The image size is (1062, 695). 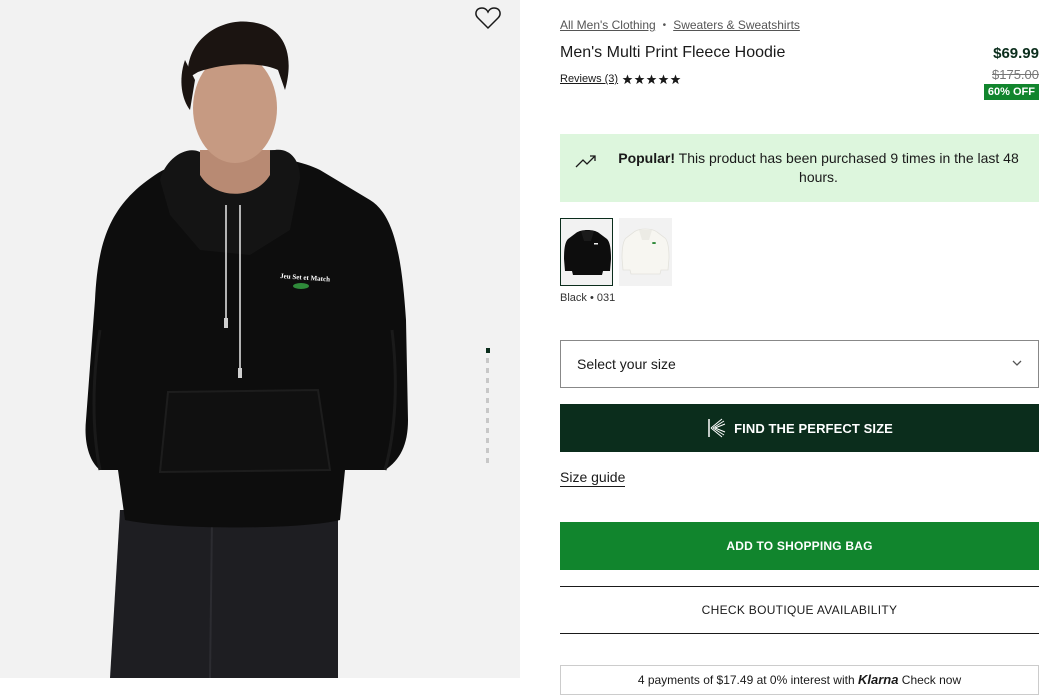 What do you see at coordinates (1016, 53) in the screenshot?
I see `sale-price: $69.99` at bounding box center [1016, 53].